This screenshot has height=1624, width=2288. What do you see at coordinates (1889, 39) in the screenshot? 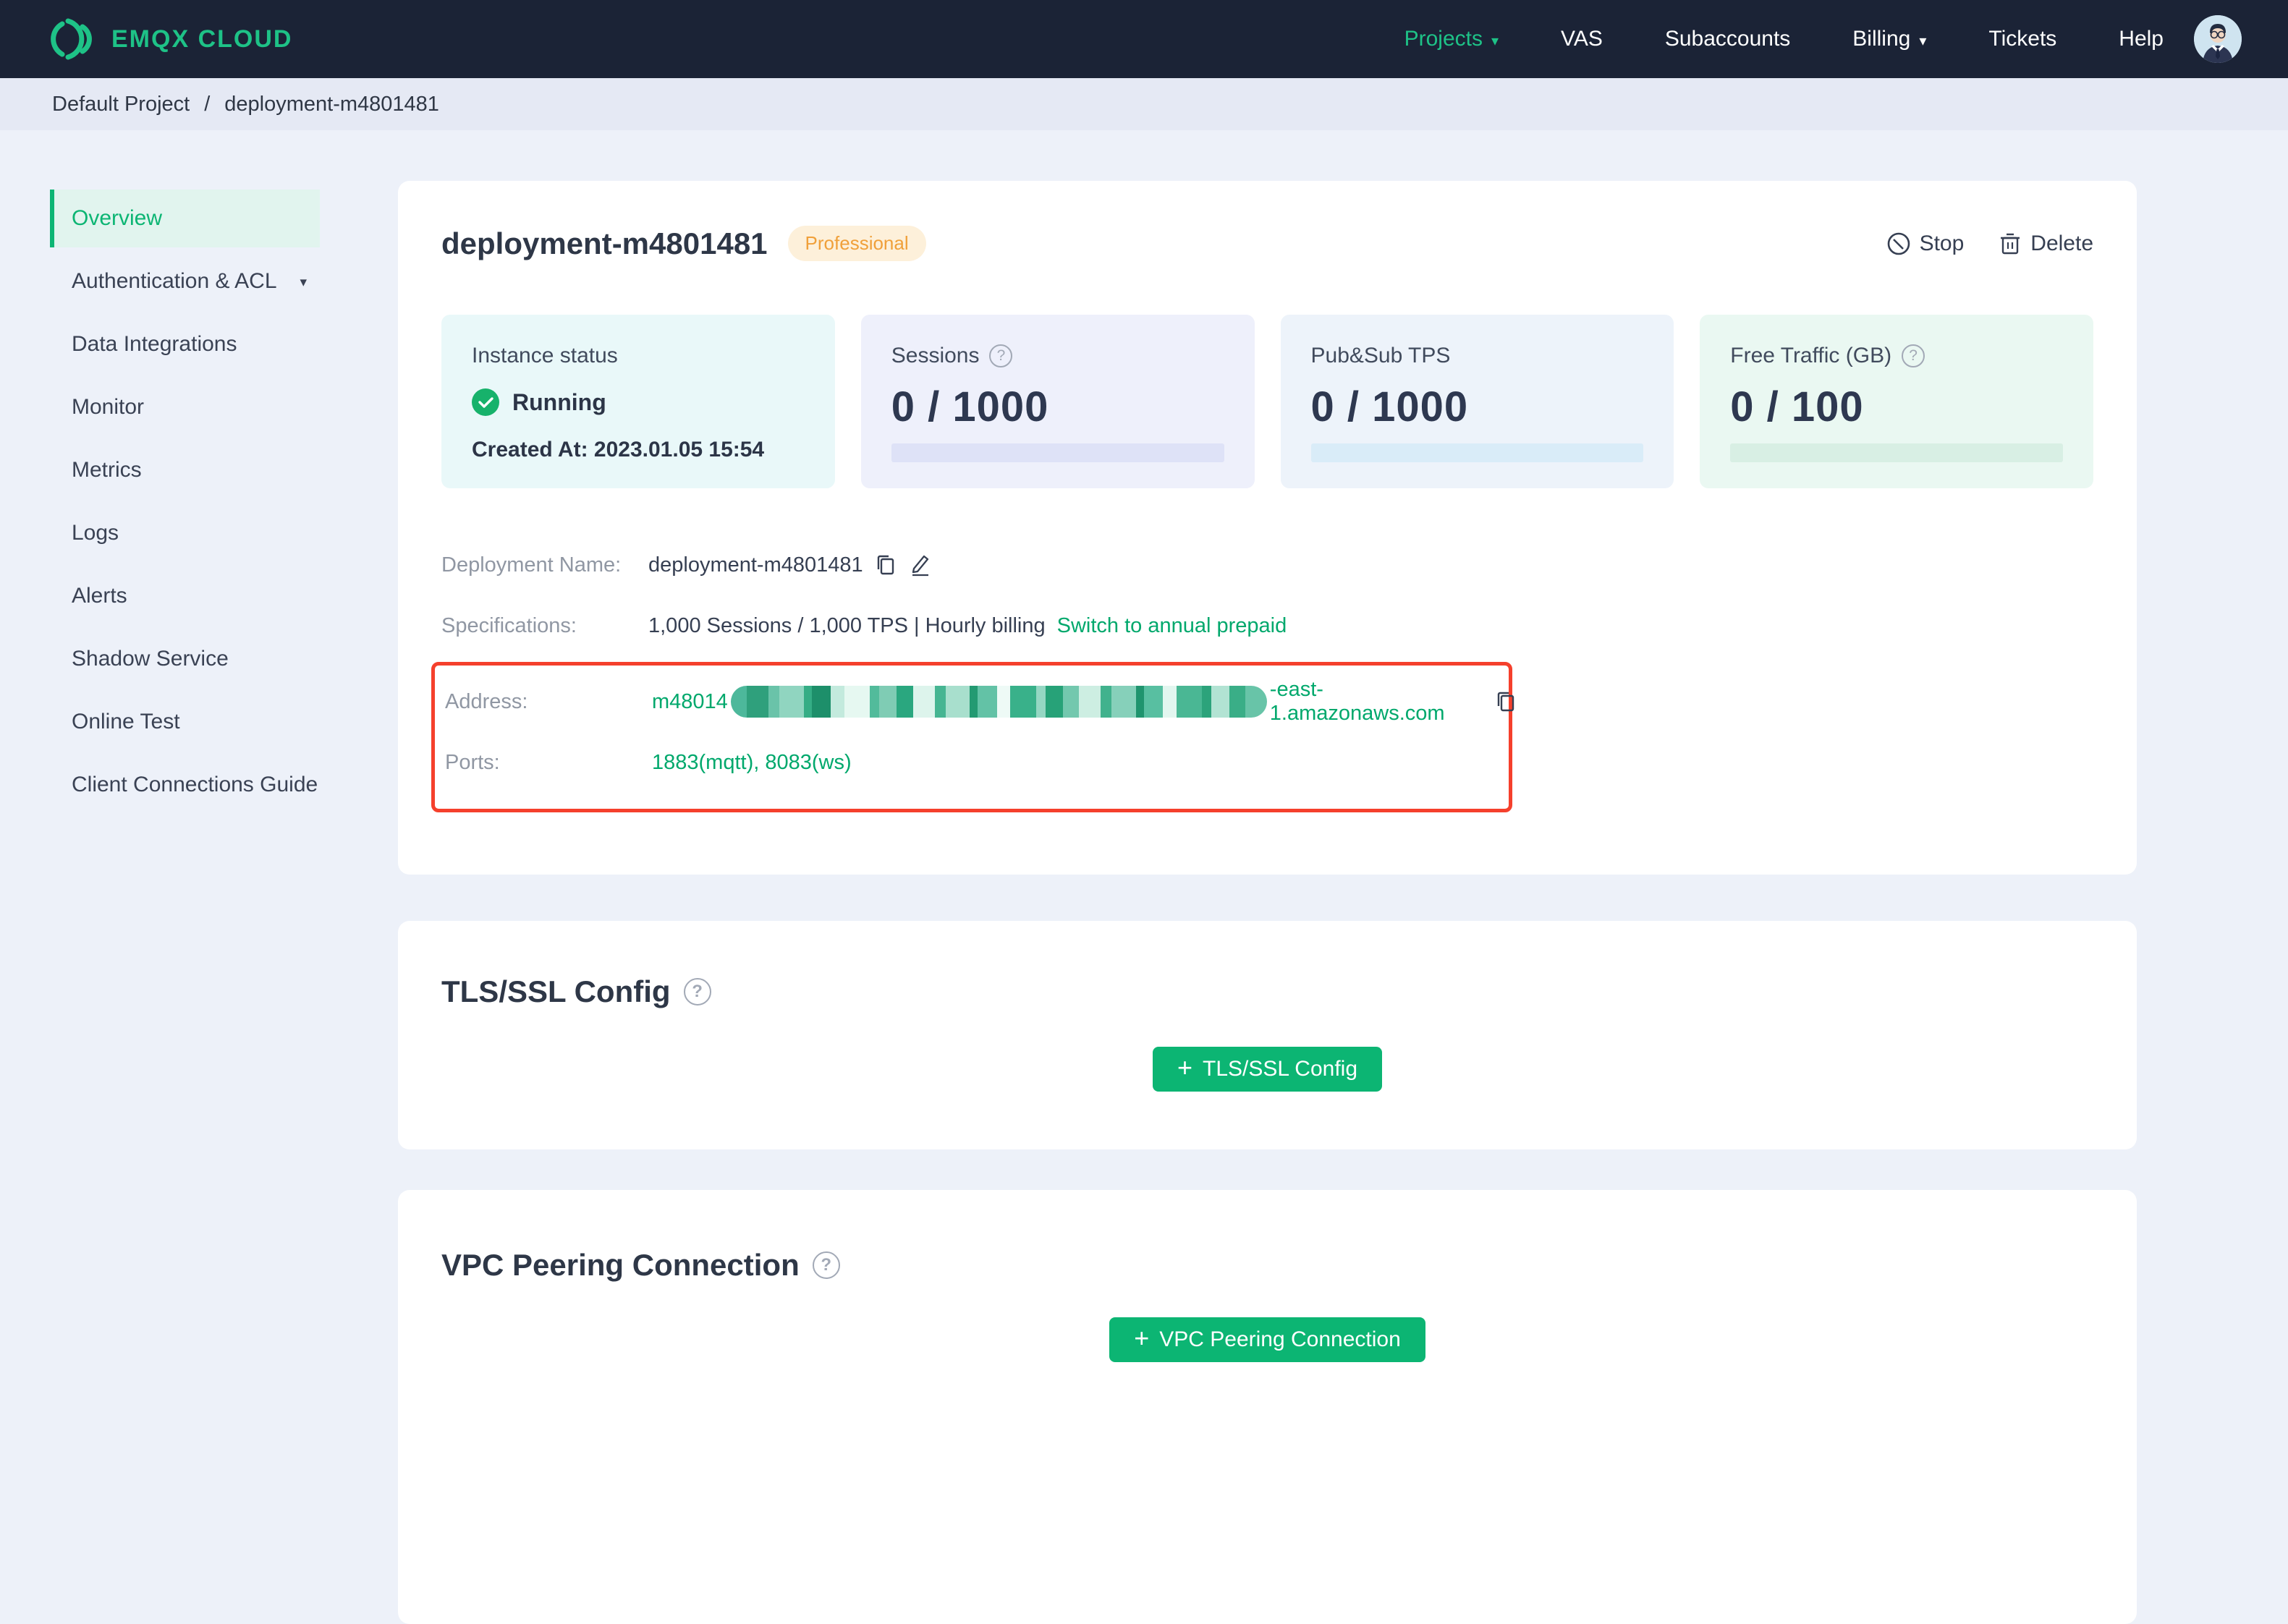
I see `nav-billing: Billing ▾` at bounding box center [1889, 39].